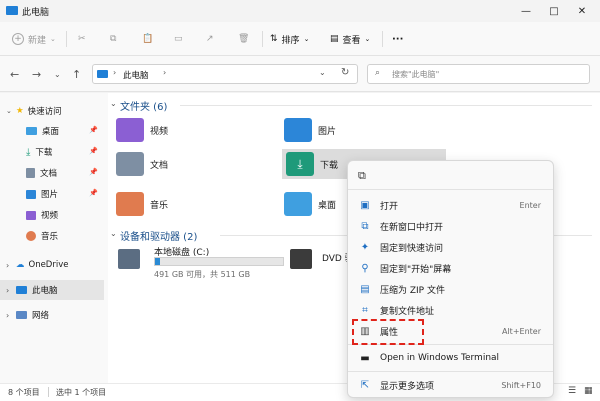  Describe the element at coordinates (321, 263) in the screenshot. I see `drive-dvd: DVD 驱` at that location.